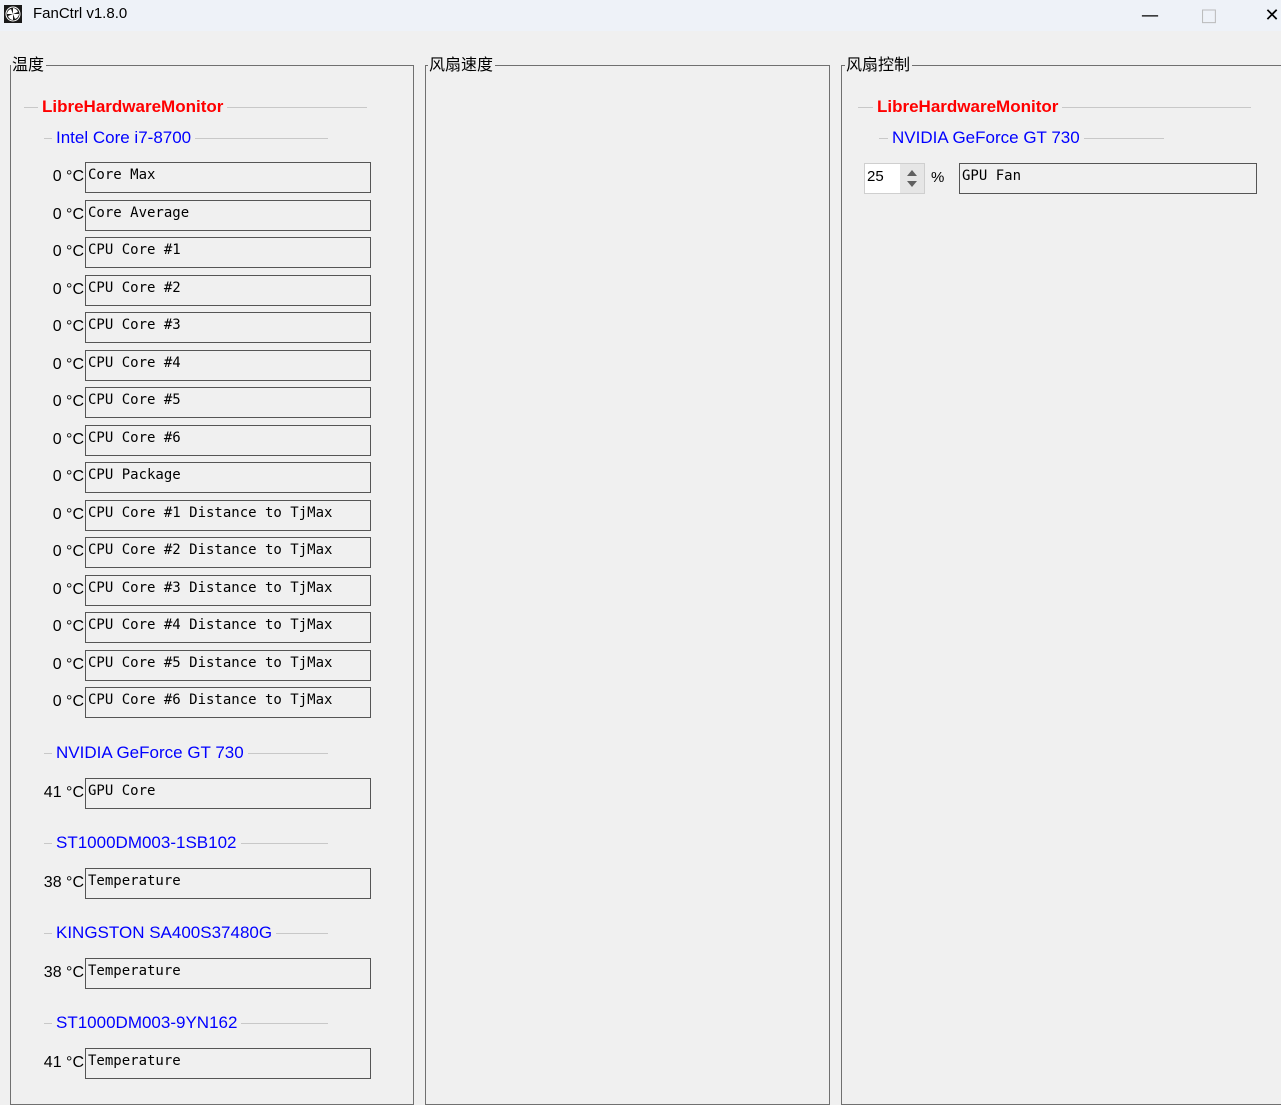 This screenshot has height=1105, width=1281. What do you see at coordinates (134, 325) in the screenshot?
I see `sensor-label: CPU Core #3` at bounding box center [134, 325].